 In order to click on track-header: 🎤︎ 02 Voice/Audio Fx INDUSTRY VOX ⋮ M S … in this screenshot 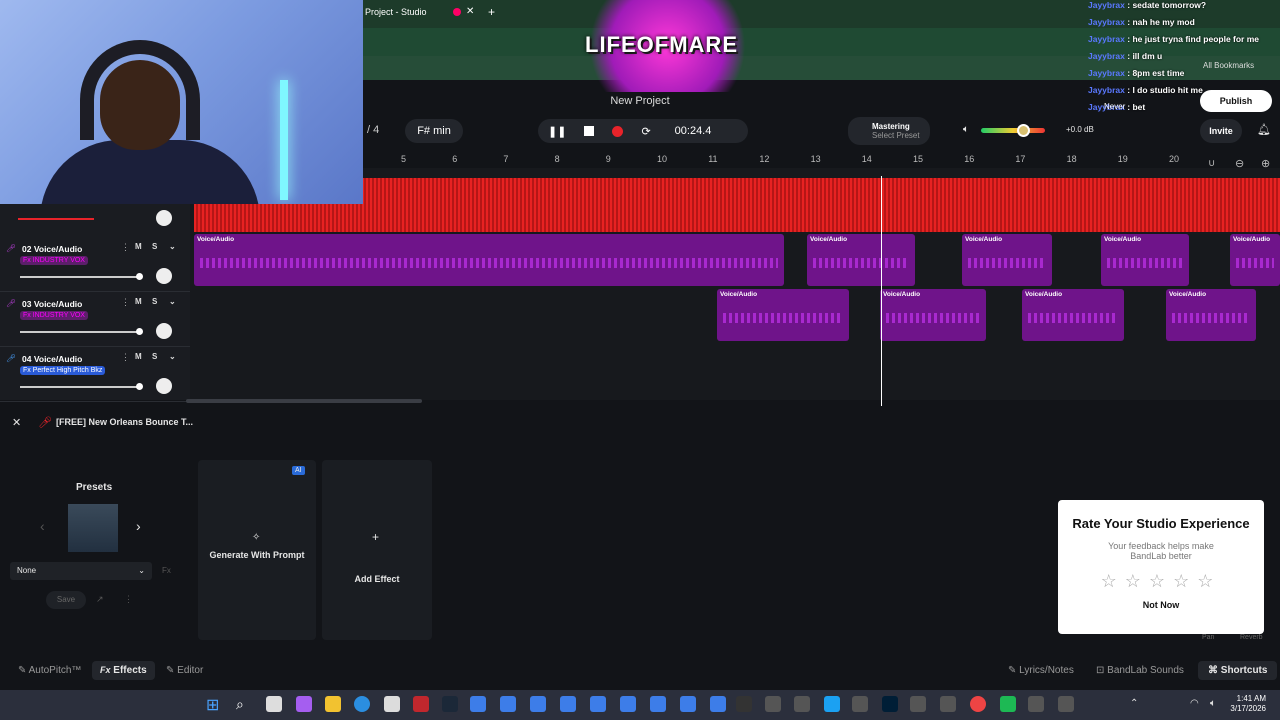, I will do `click(95, 265)`.